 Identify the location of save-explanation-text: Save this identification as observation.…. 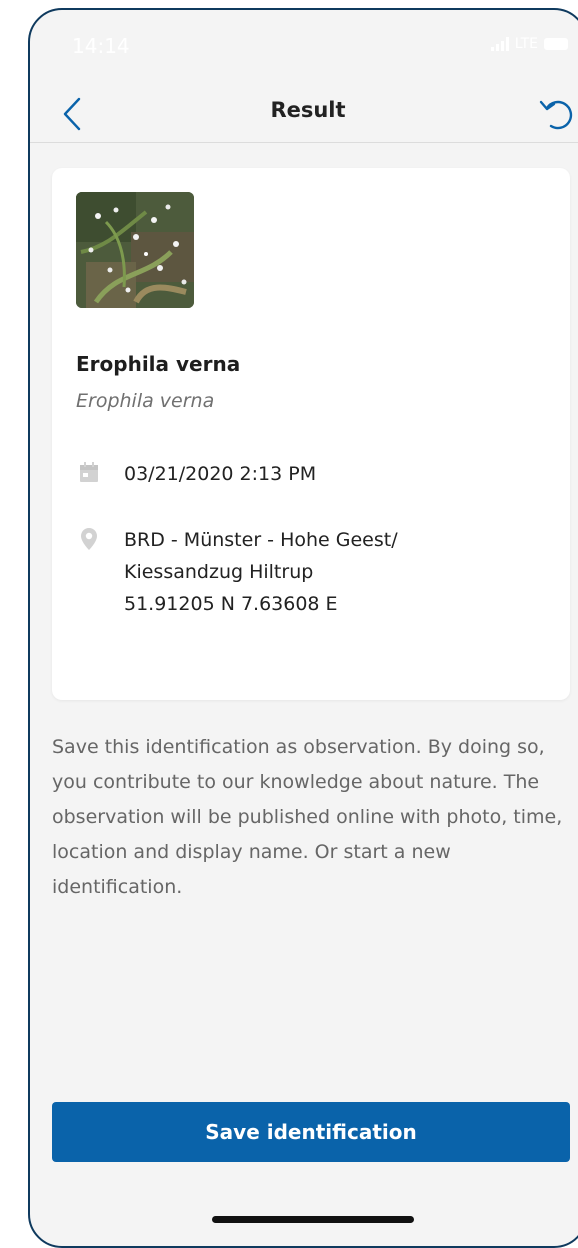
(307, 817).